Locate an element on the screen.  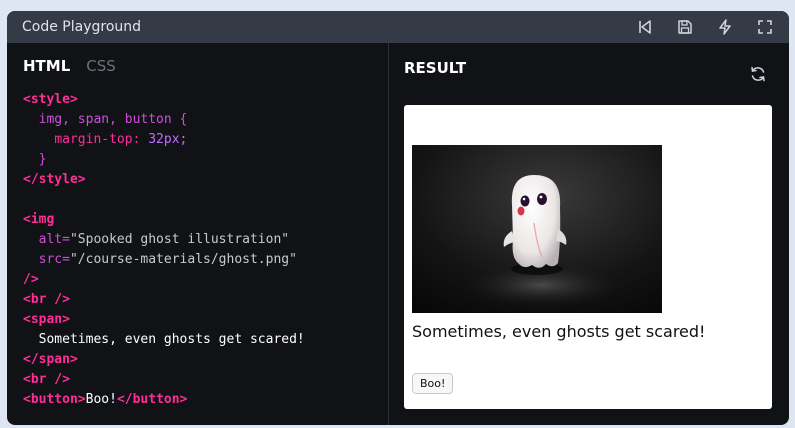
code-token: margin-top: is located at coordinates (97, 139).